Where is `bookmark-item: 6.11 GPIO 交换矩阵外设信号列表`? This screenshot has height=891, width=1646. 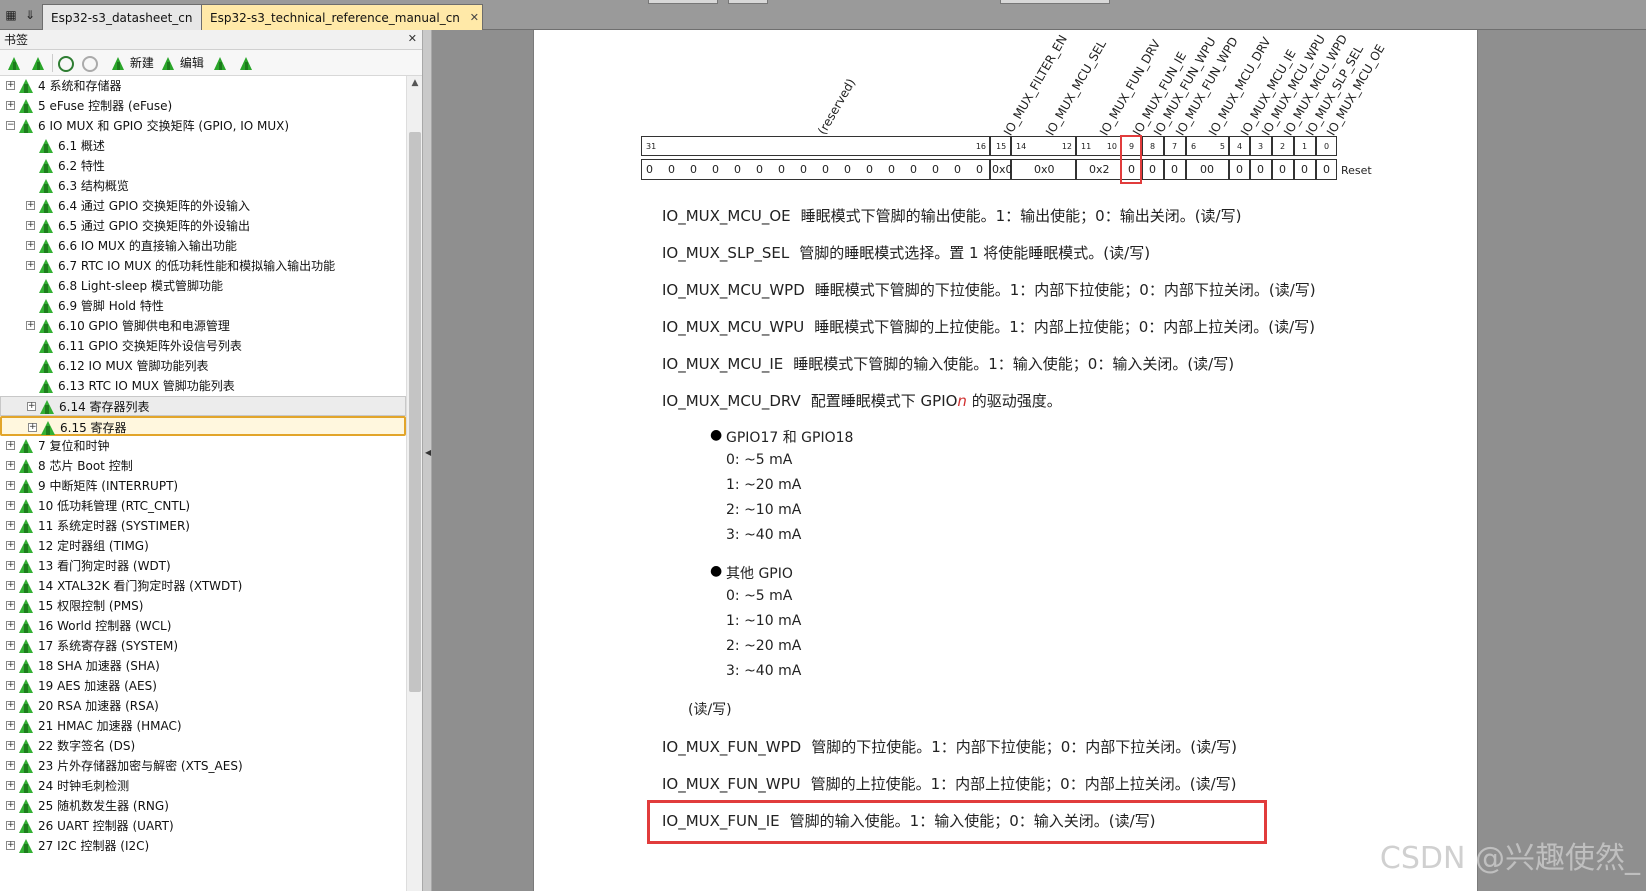 bookmark-item: 6.11 GPIO 交换矩阵外设信号列表 is located at coordinates (203, 346).